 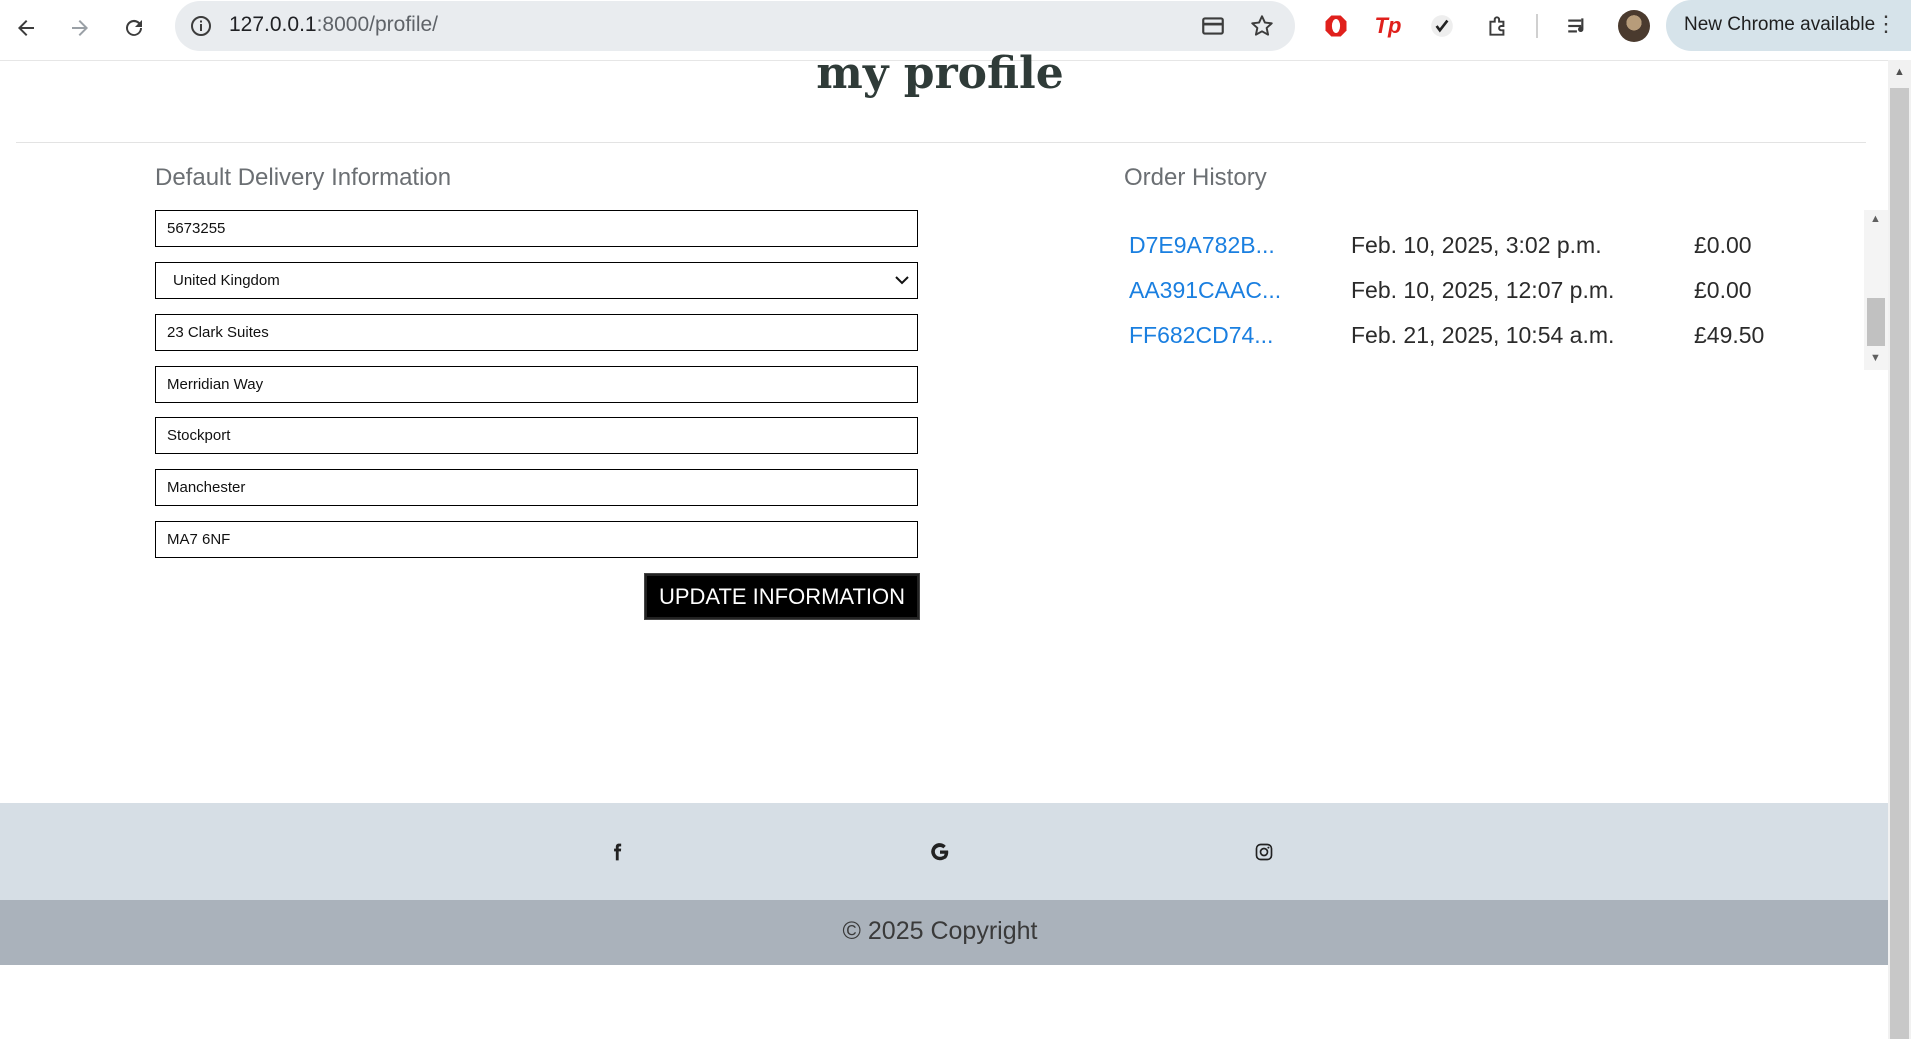 What do you see at coordinates (134, 28) in the screenshot?
I see `reload-icon` at bounding box center [134, 28].